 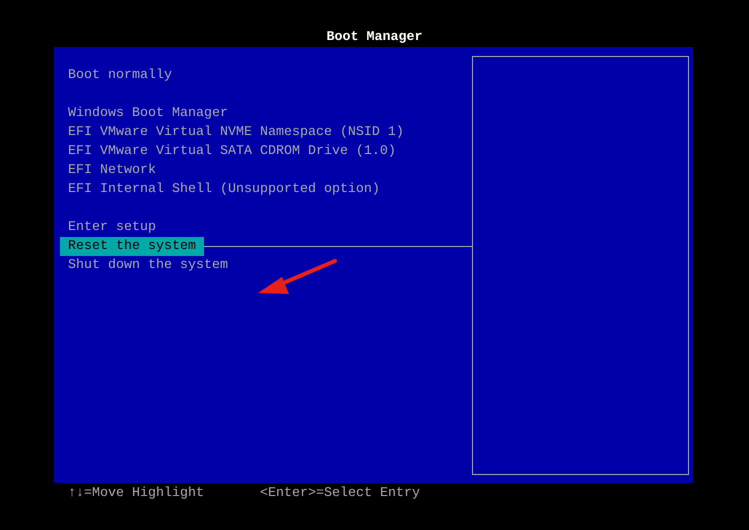 What do you see at coordinates (148, 113) in the screenshot?
I see `menu-item: Windows Boot Manager` at bounding box center [148, 113].